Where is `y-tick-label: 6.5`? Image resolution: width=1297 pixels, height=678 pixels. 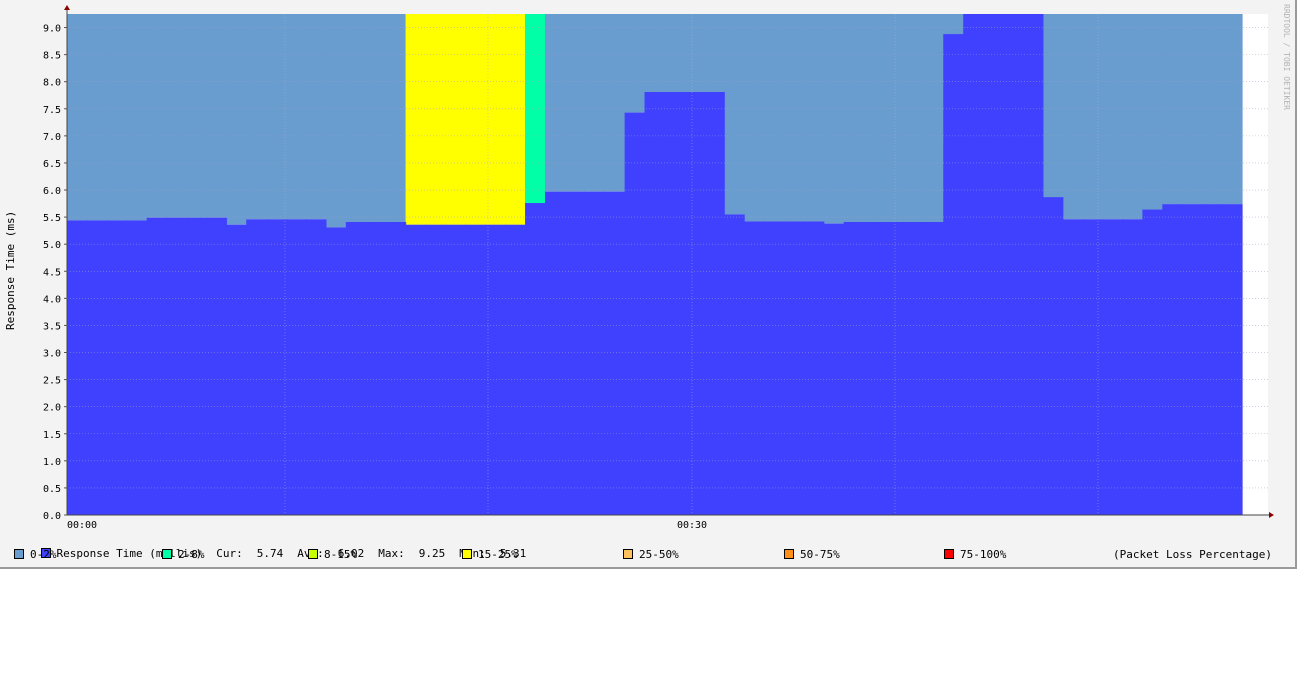 y-tick-label: 6.5 is located at coordinates (52, 164).